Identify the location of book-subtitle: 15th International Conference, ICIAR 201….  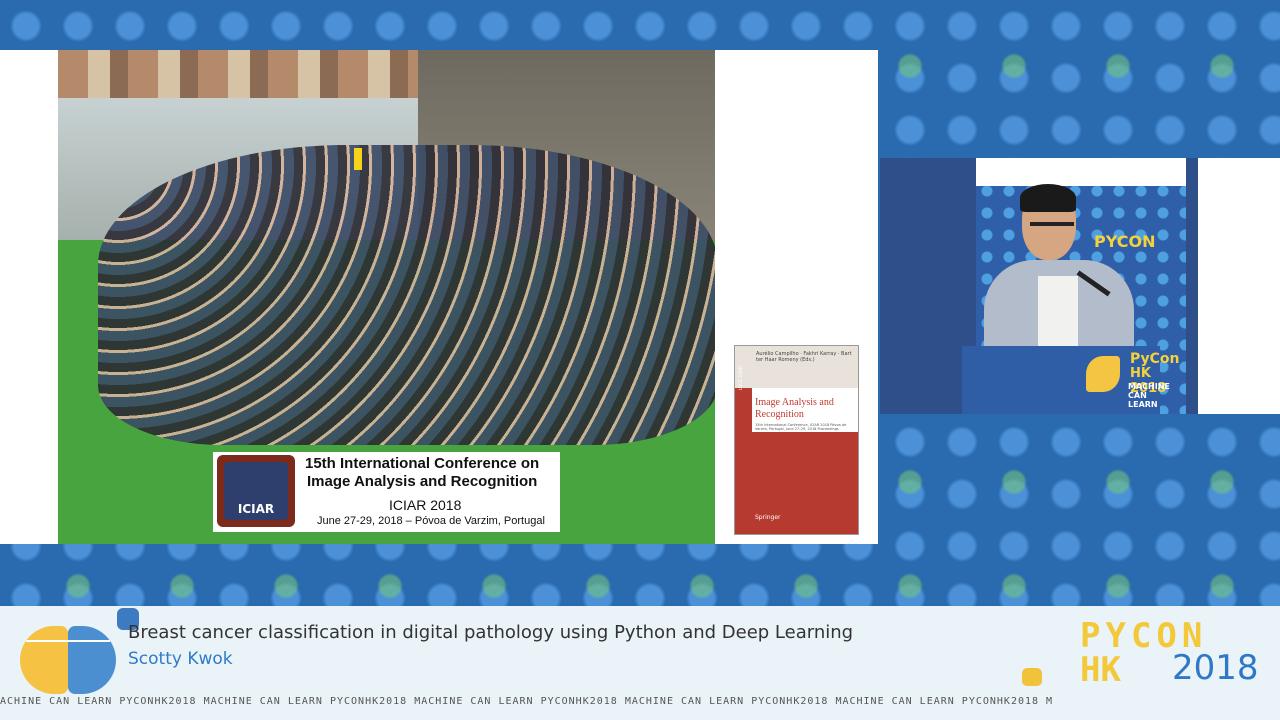
(801, 427).